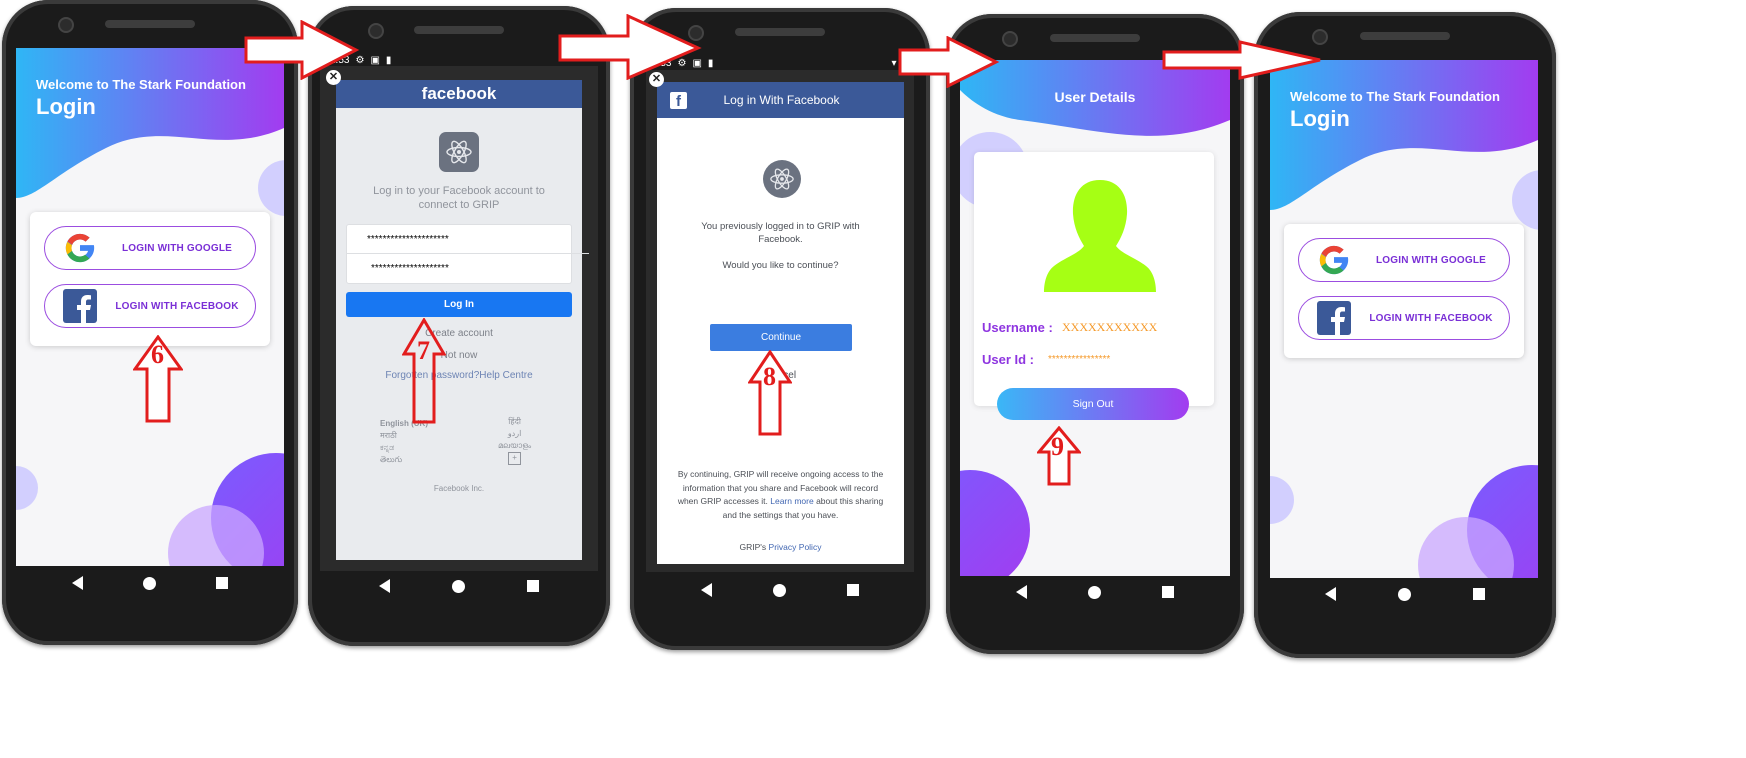  I want to click on language-item: हिंदी, so click(514, 422).